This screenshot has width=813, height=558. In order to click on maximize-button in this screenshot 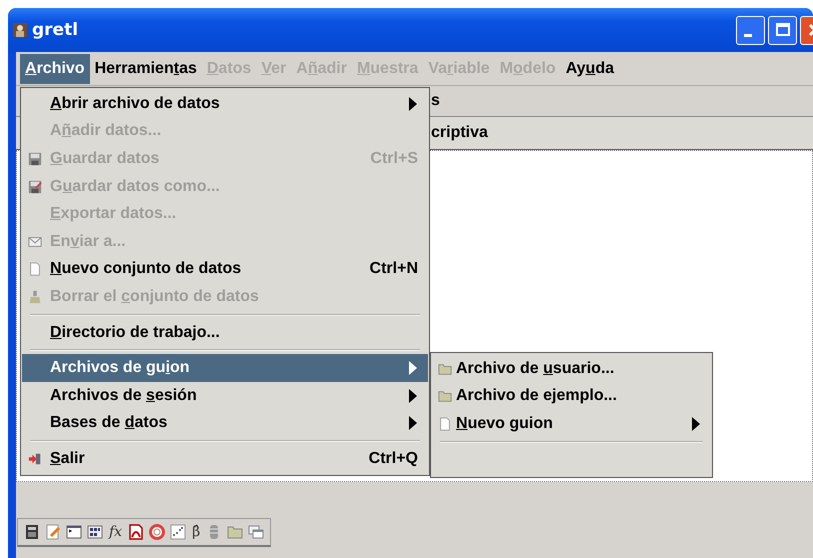, I will do `click(782, 30)`.